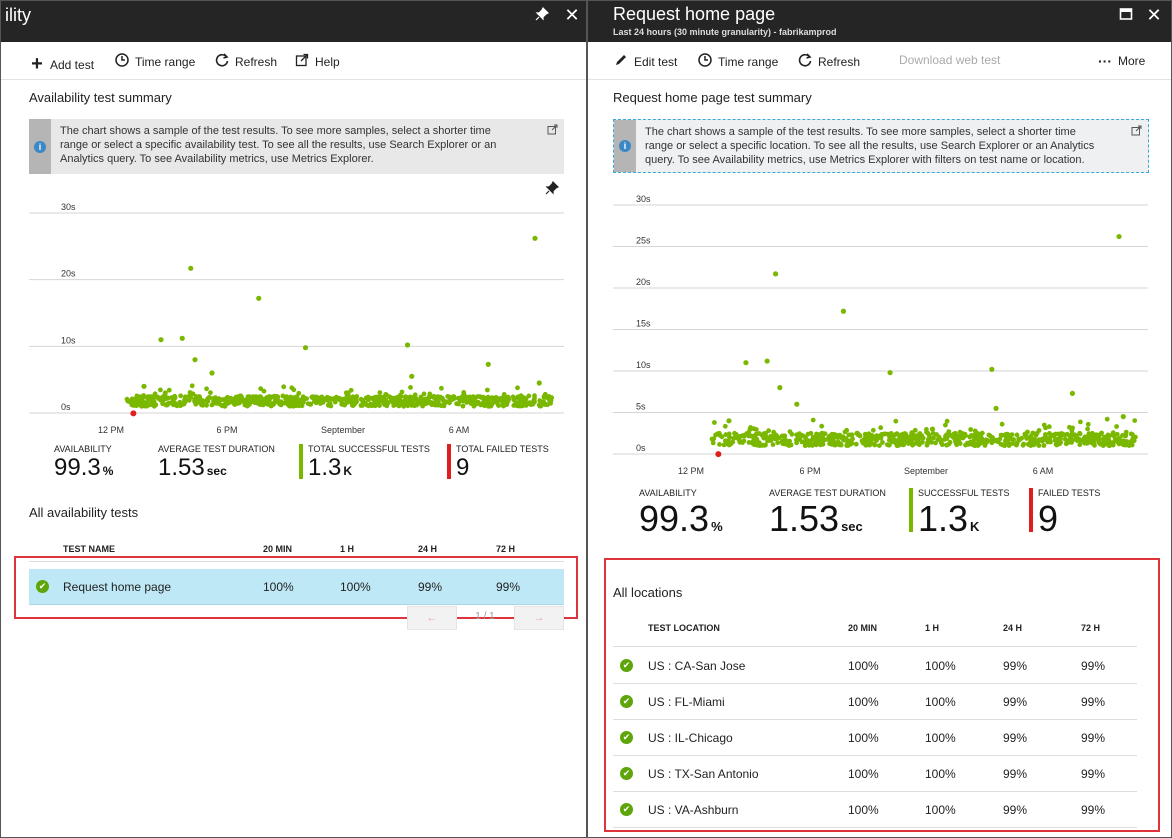 This screenshot has width=1172, height=838. What do you see at coordinates (1126, 15) in the screenshot?
I see `maximize-icon` at bounding box center [1126, 15].